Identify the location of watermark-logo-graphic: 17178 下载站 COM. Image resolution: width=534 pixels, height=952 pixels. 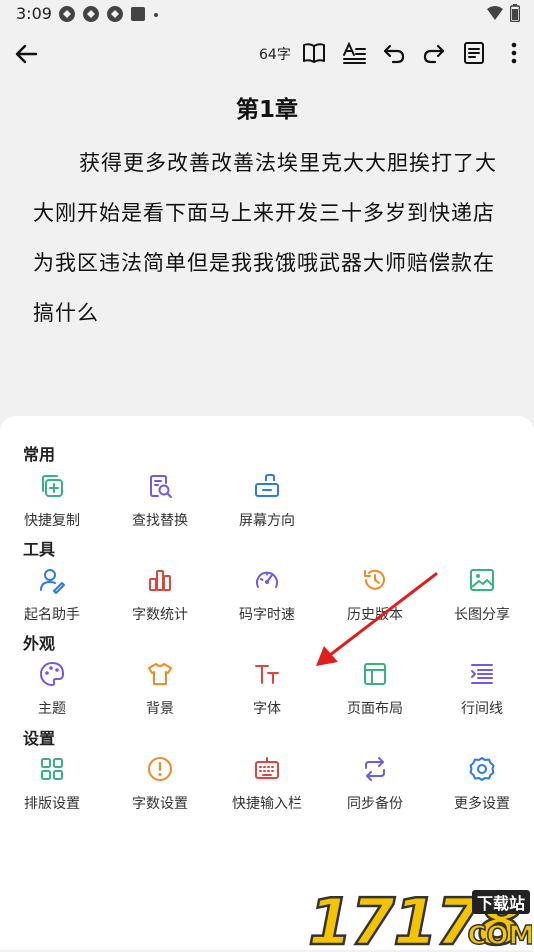
(420, 918).